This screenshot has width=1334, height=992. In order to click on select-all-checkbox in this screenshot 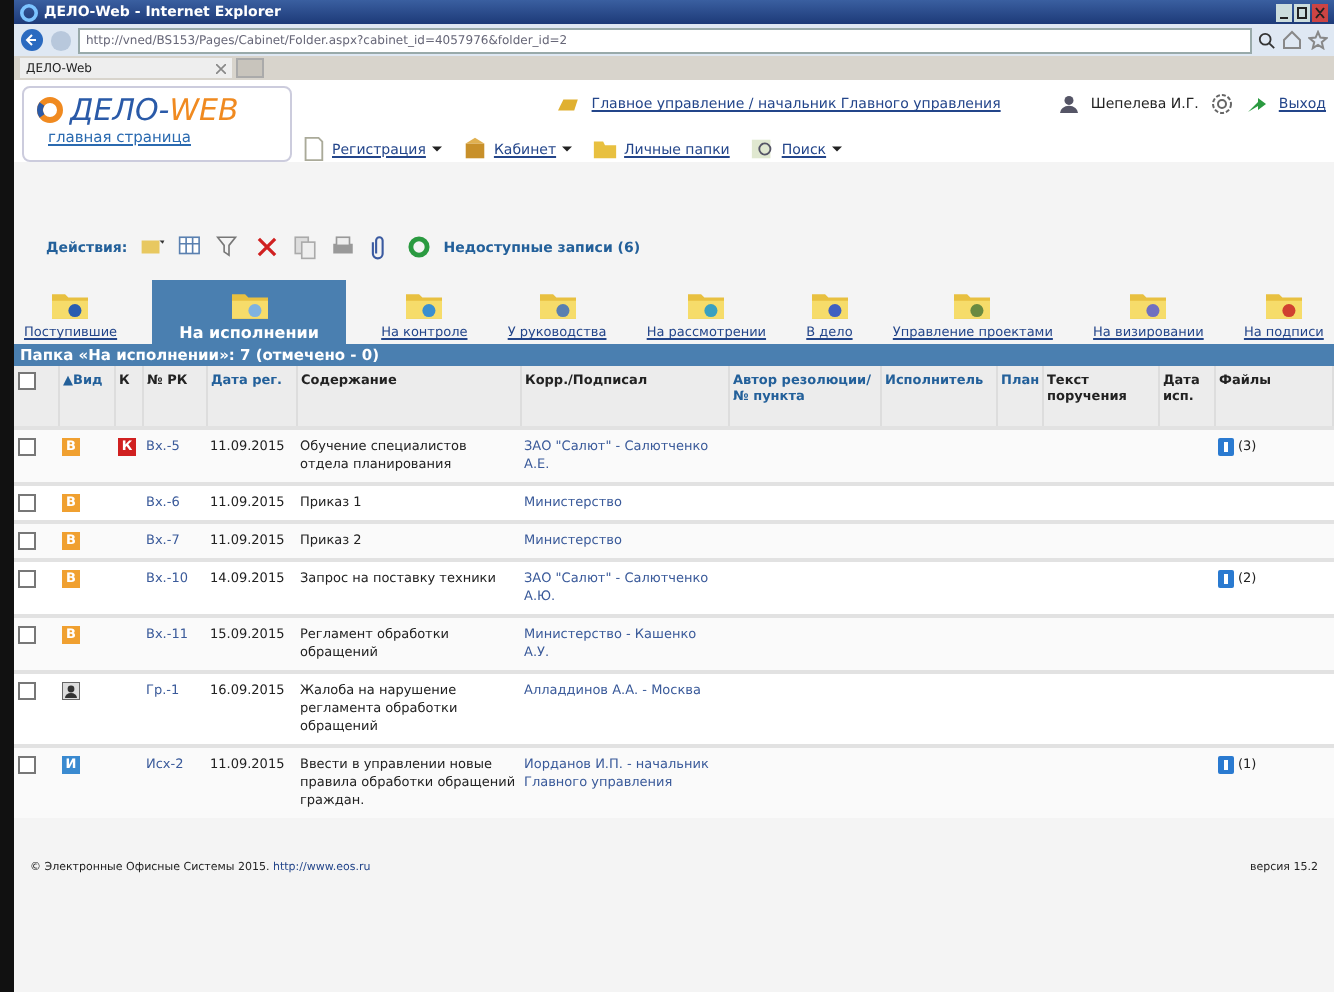, I will do `click(27, 381)`.